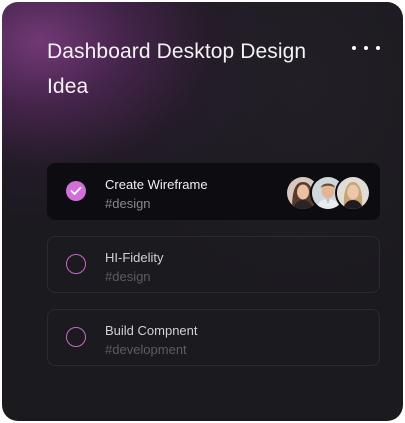  What do you see at coordinates (213, 337) in the screenshot?
I see `task-item-build-component: Build Compnent #development` at bounding box center [213, 337].